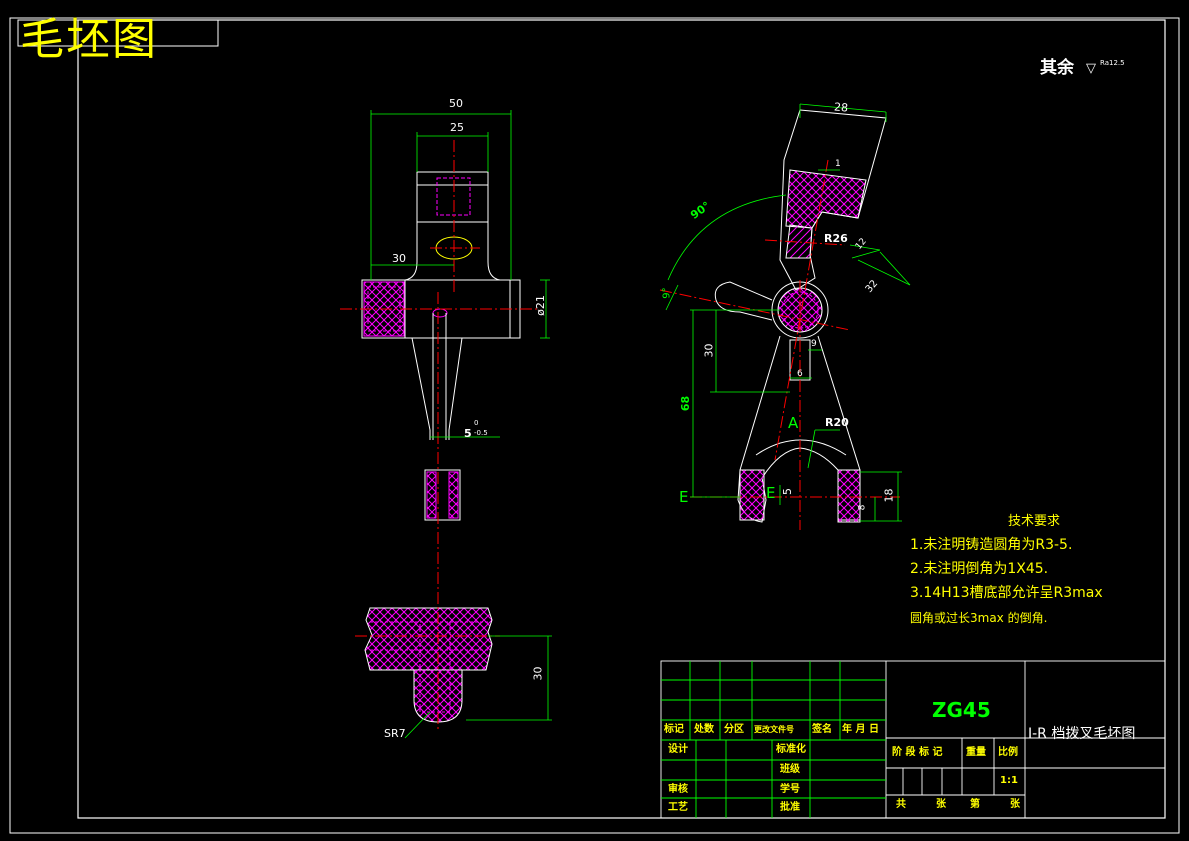 Image resolution: width=1189 pixels, height=841 pixels. Describe the element at coordinates (837, 422) in the screenshot. I see `dim-radius-20: R20` at that location.